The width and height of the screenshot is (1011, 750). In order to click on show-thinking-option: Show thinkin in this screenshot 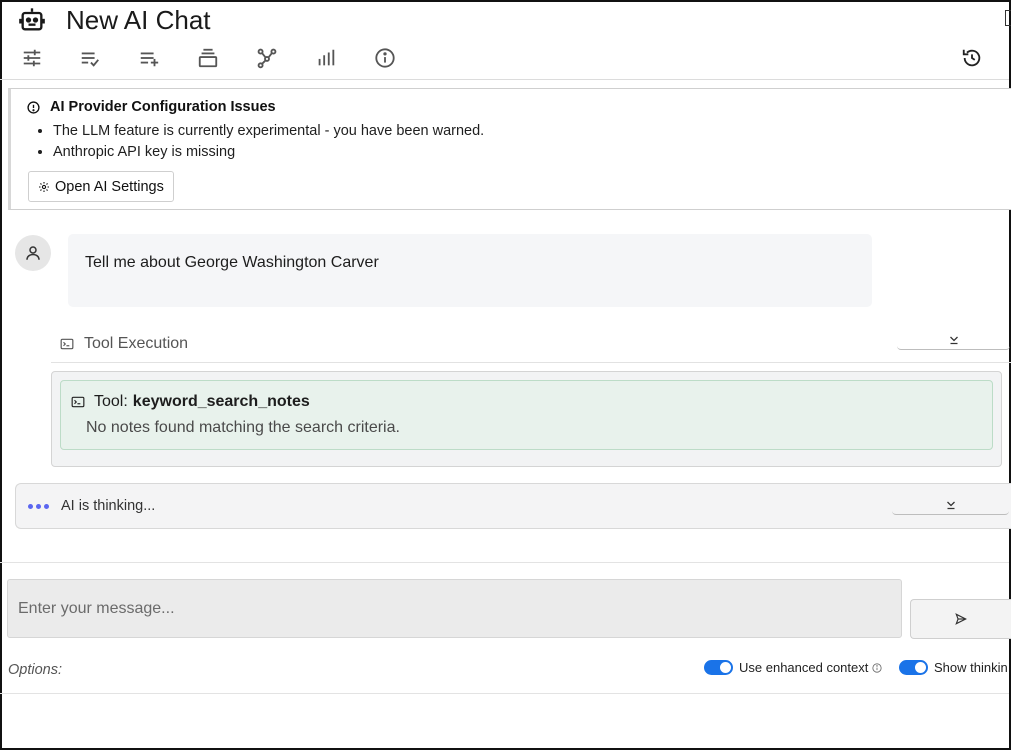, I will do `click(953, 667)`.